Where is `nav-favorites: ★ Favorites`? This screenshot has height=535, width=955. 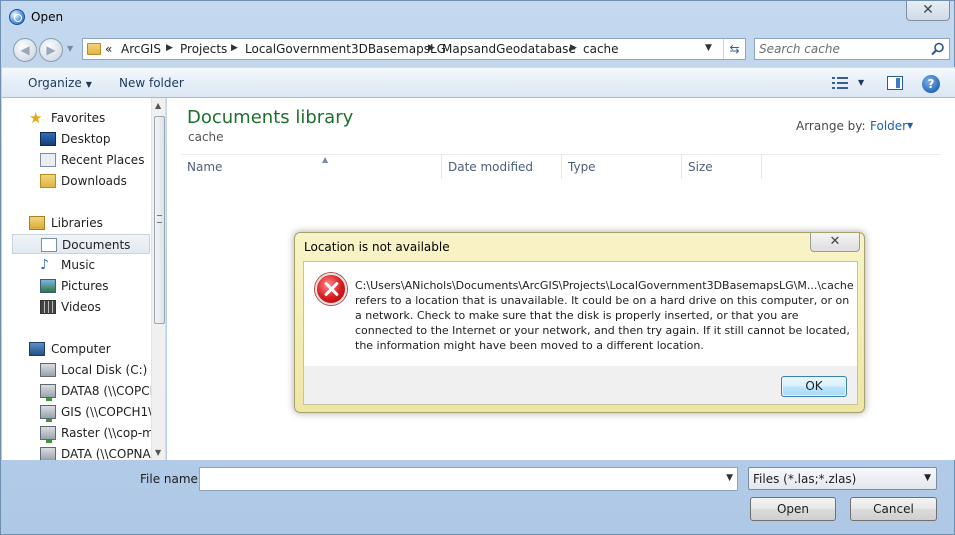 nav-favorites: ★ Favorites is located at coordinates (76, 118).